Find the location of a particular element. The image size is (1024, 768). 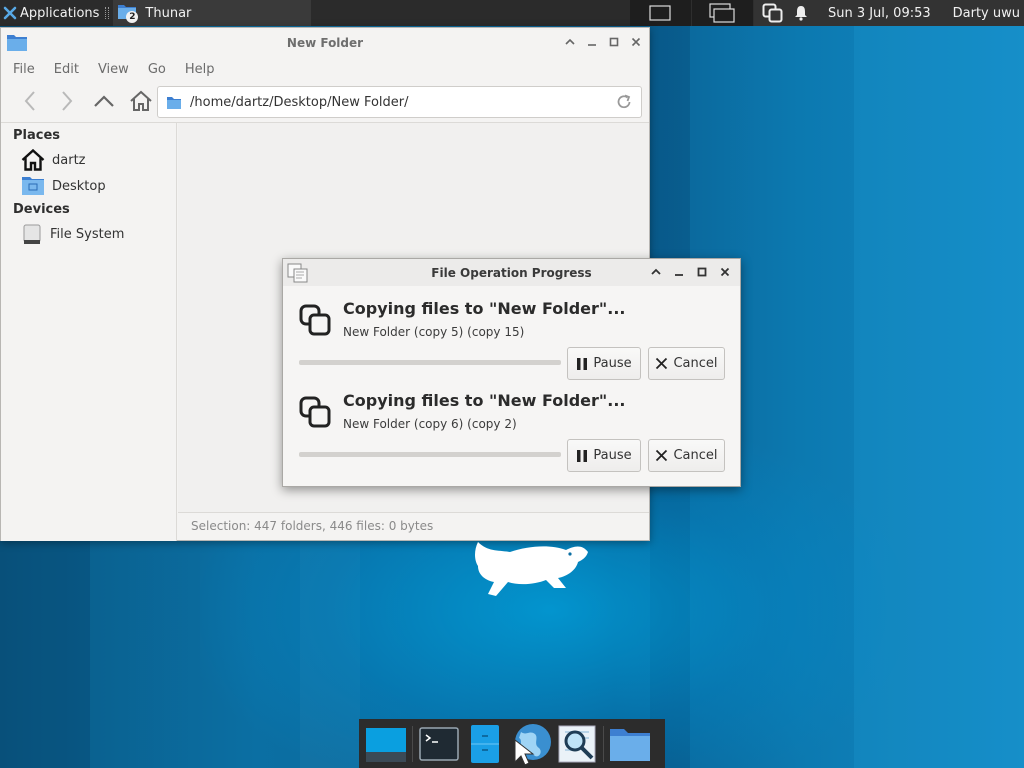

places-header: Places is located at coordinates (37, 135).